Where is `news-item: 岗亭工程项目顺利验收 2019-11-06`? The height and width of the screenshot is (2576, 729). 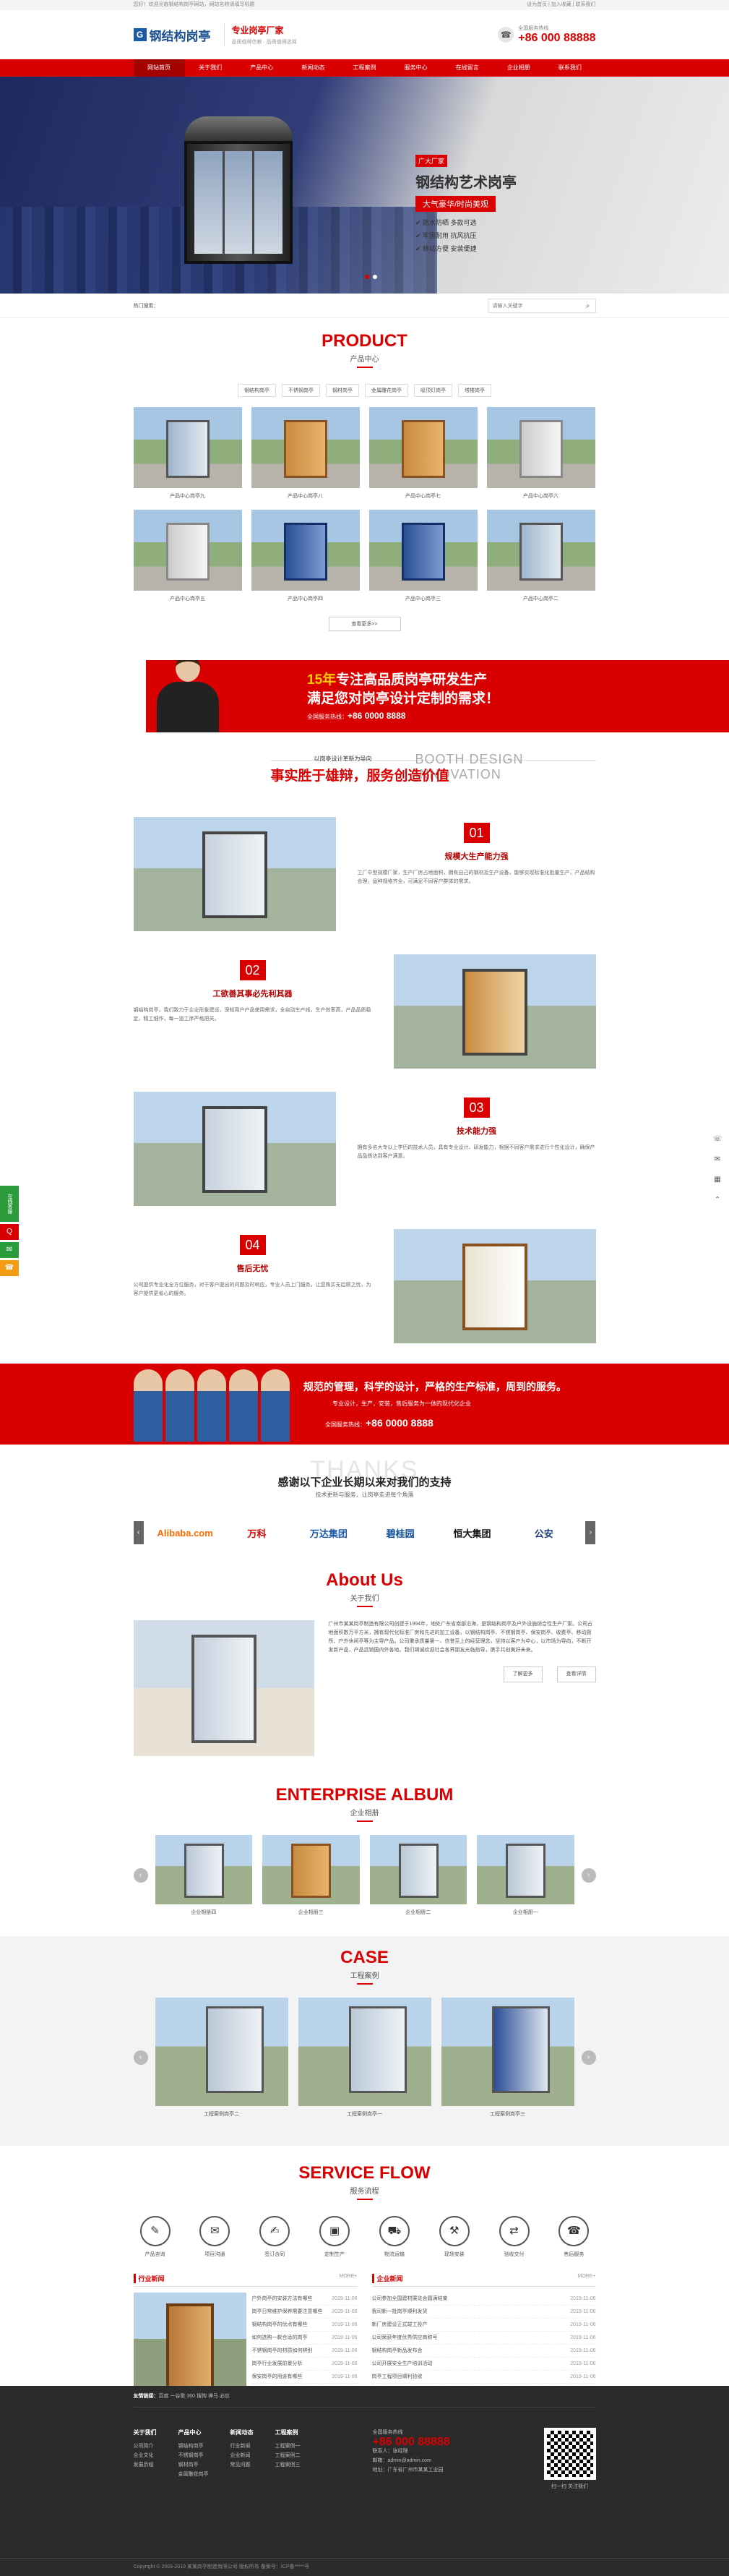
news-item: 岗亭工程项目顺利验收 2019-11-06 is located at coordinates (483, 2378).